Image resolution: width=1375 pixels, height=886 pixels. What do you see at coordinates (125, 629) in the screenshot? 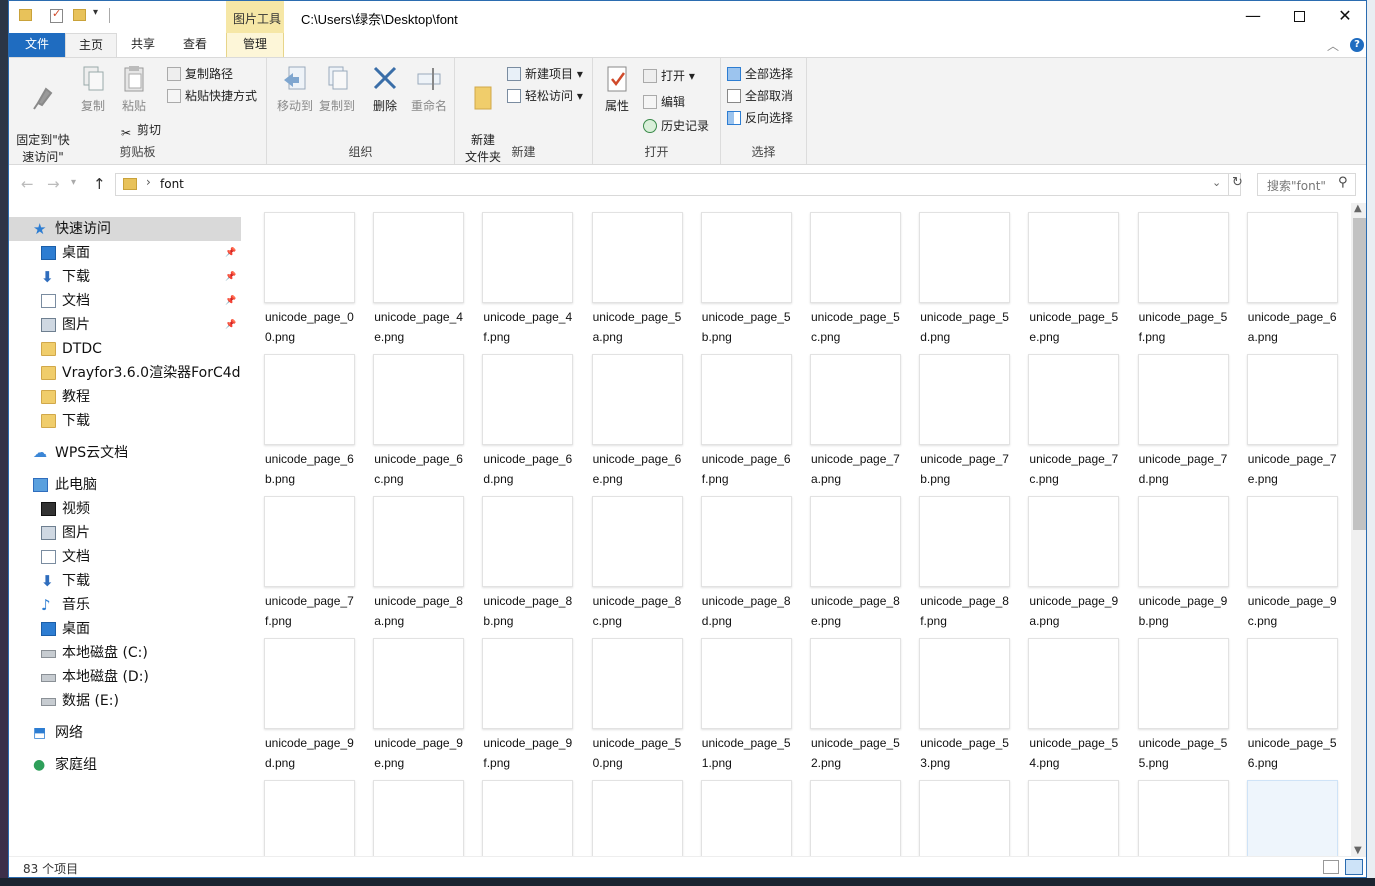
I see `nav-item: 桌面` at bounding box center [125, 629].